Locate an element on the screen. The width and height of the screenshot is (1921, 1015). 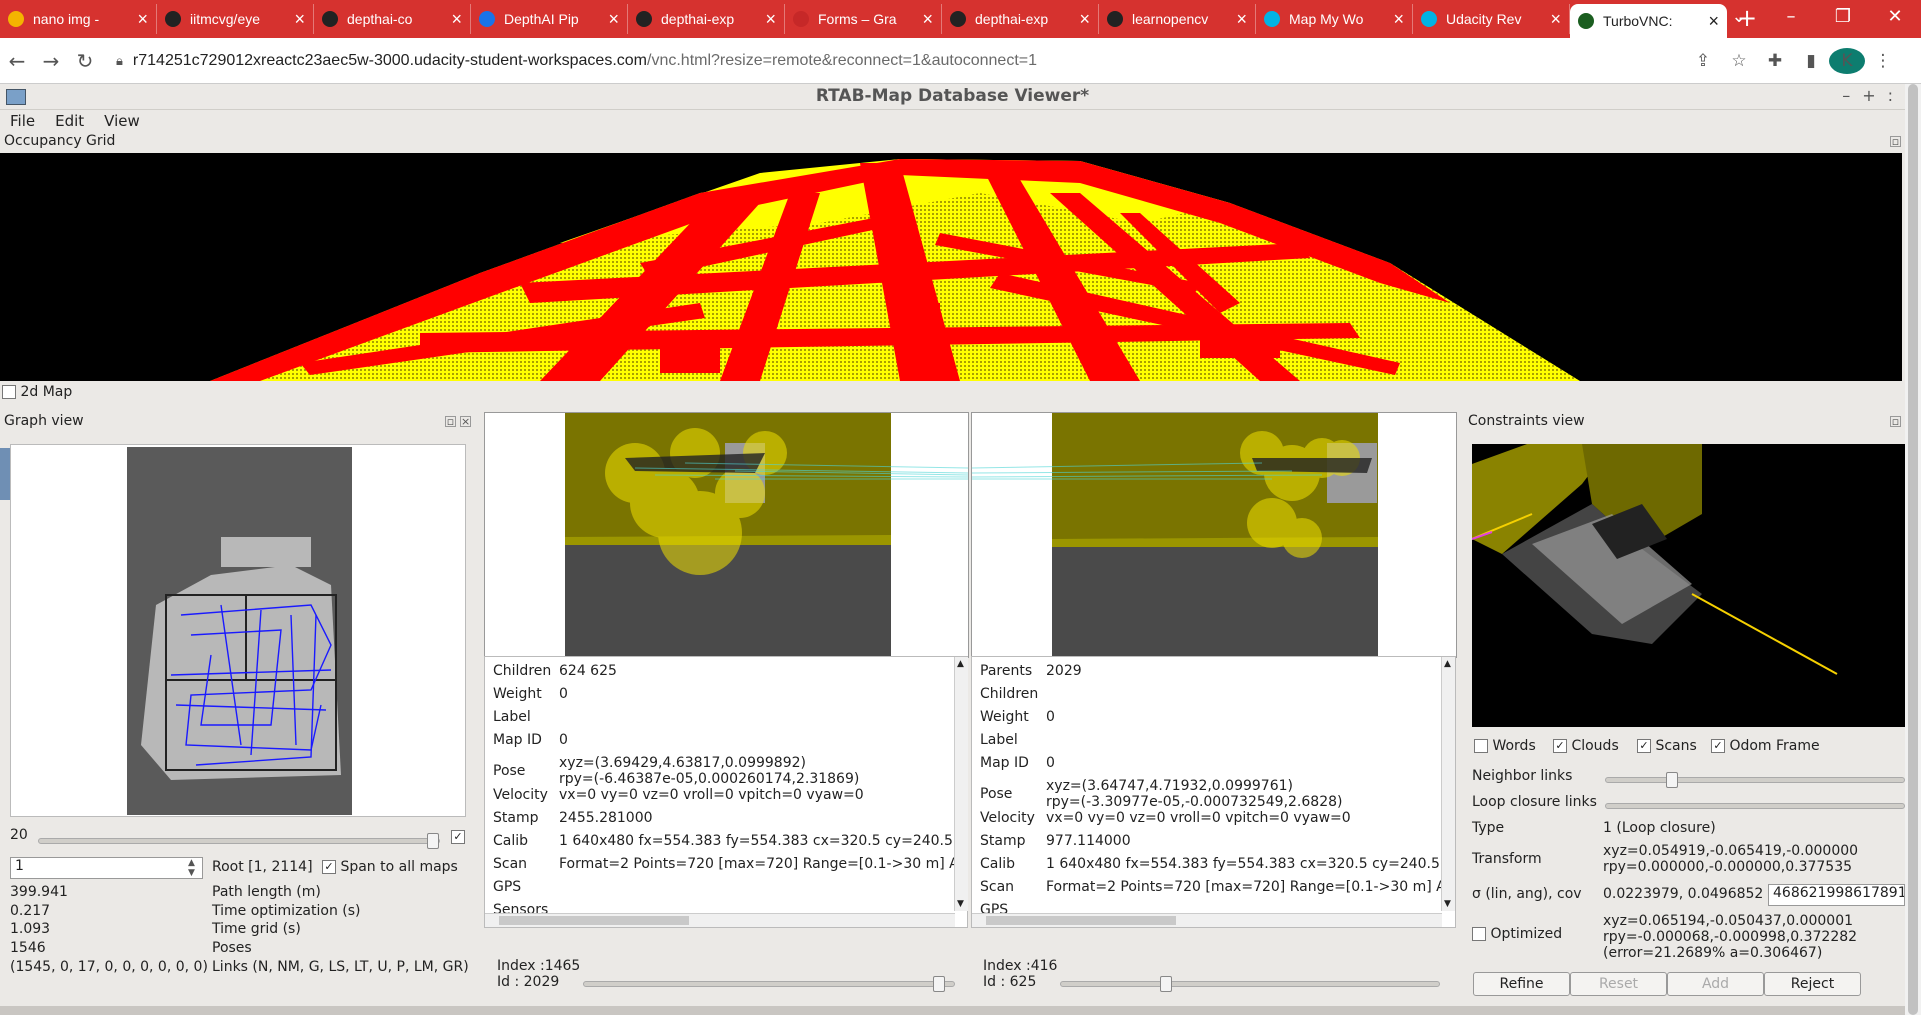
constraint-option-clouds: ✓ Clouds is located at coordinates (1586, 746).